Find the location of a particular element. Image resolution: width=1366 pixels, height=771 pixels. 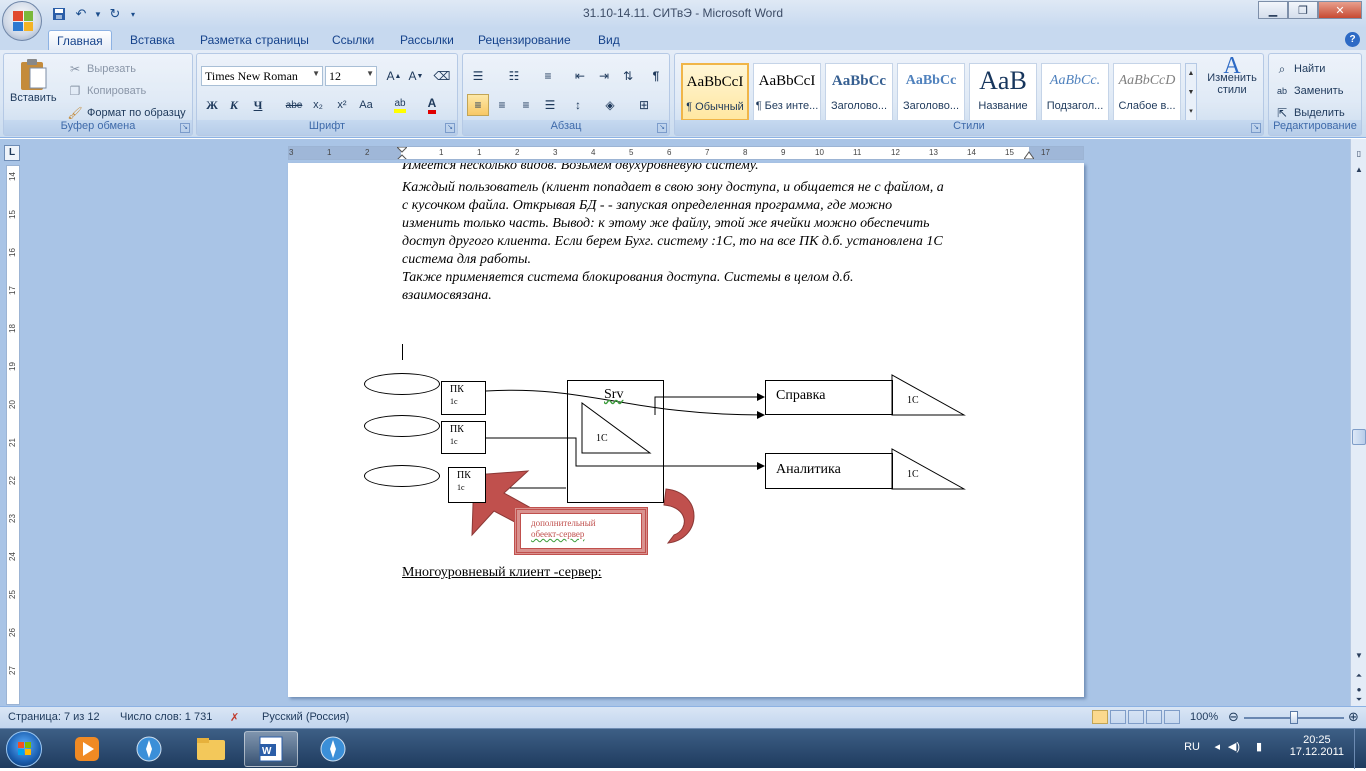

font-size-combo: 12 ▼ is located at coordinates (351, 76).